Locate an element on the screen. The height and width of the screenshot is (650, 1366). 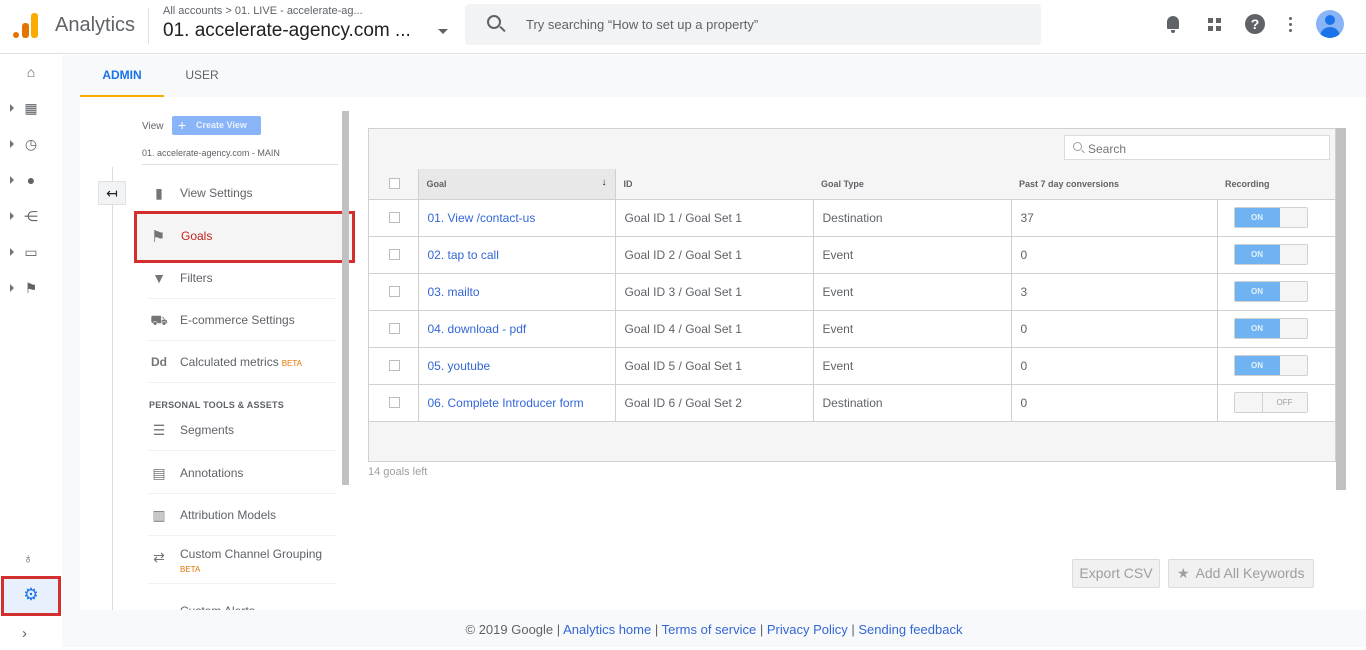
select-all-checkbox is located at coordinates (394, 184).